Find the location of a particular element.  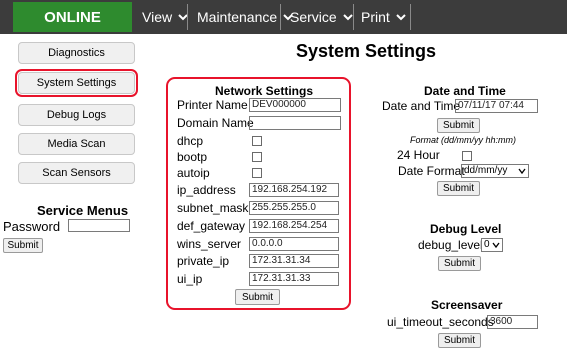

menu-service: Service is located at coordinates (322, 17).